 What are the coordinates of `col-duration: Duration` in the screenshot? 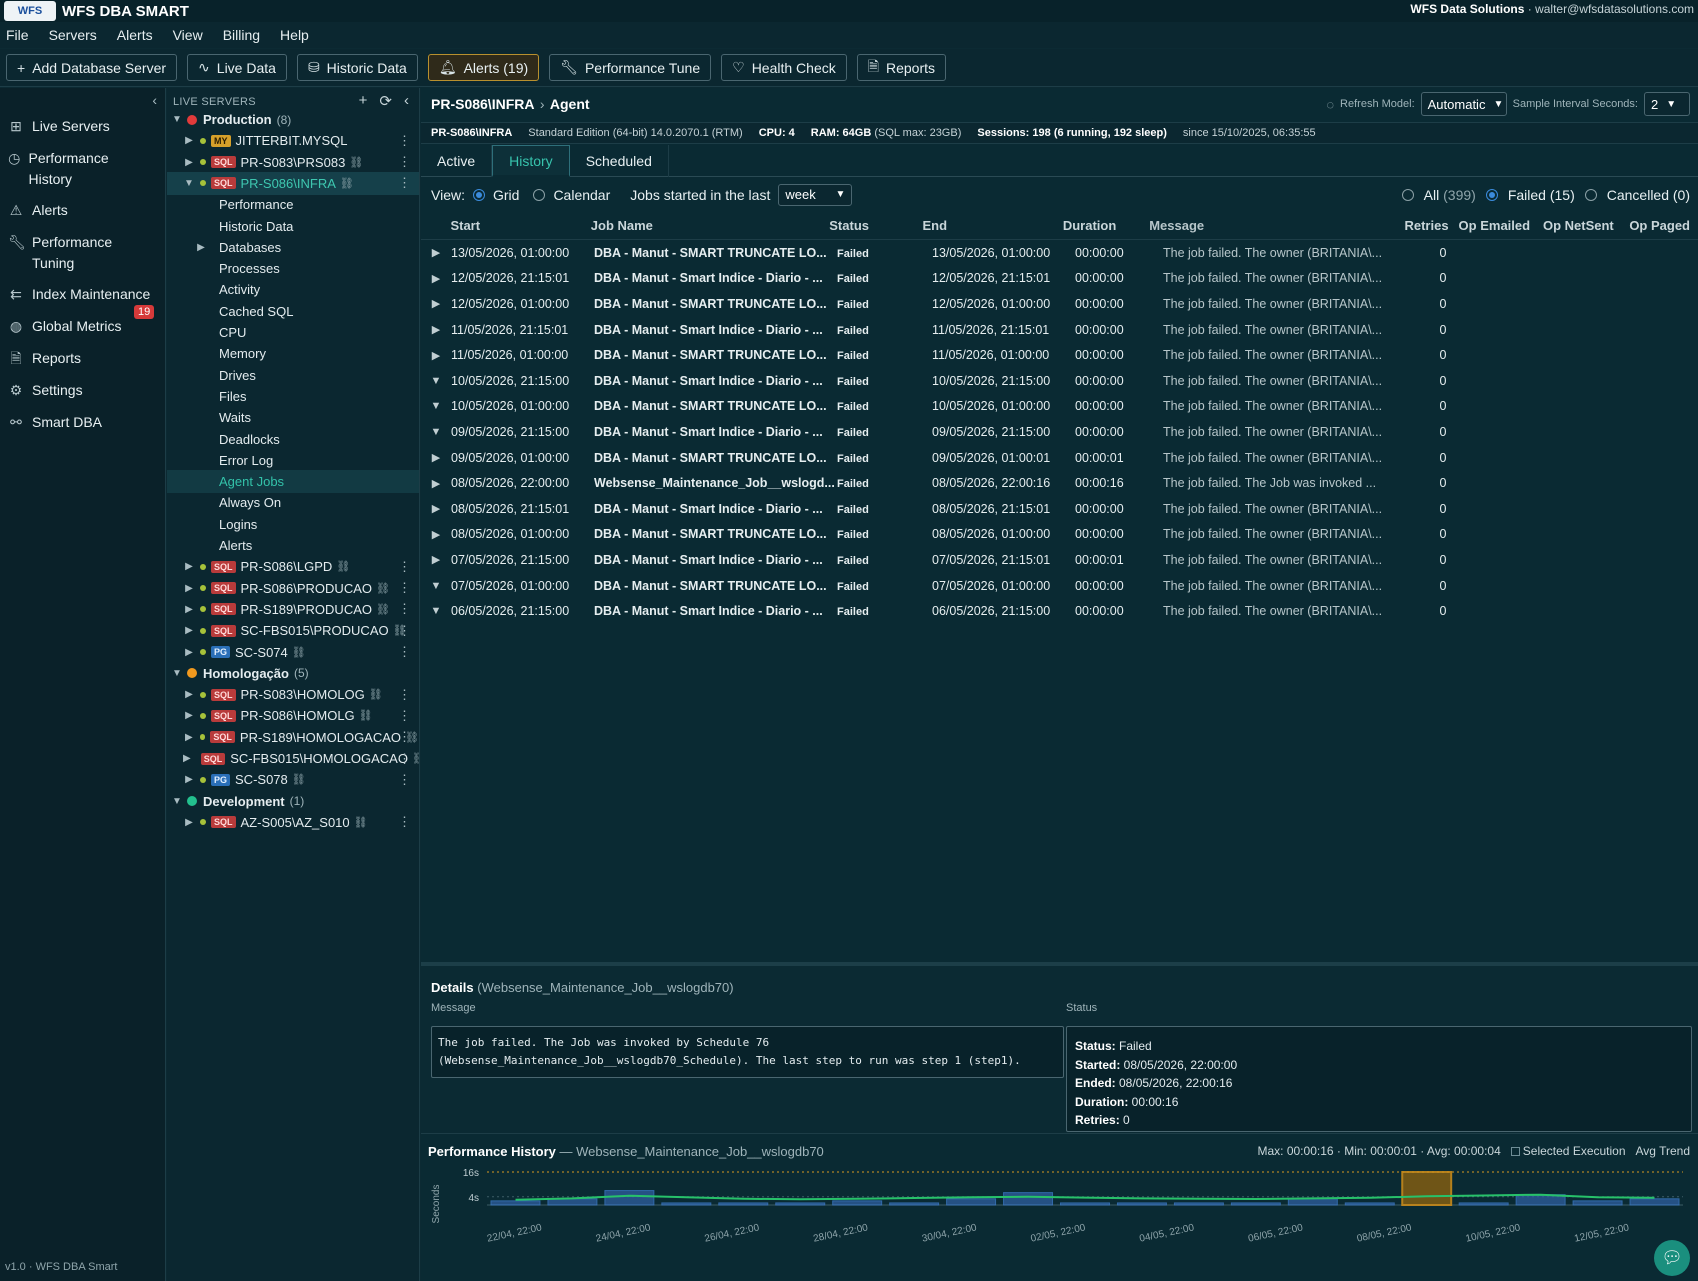 It's located at (1106, 225).